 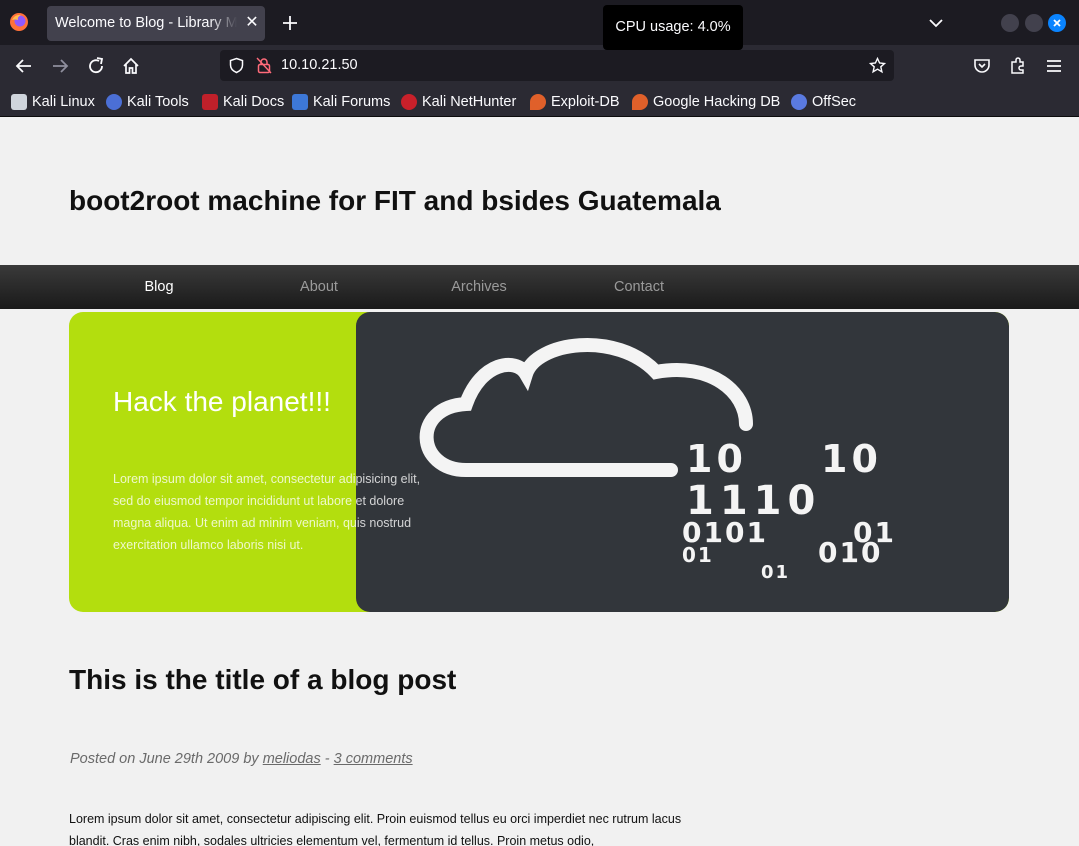 I want to click on active-tab: Welcome to Blog - Library Management ✕, so click(x=156, y=23).